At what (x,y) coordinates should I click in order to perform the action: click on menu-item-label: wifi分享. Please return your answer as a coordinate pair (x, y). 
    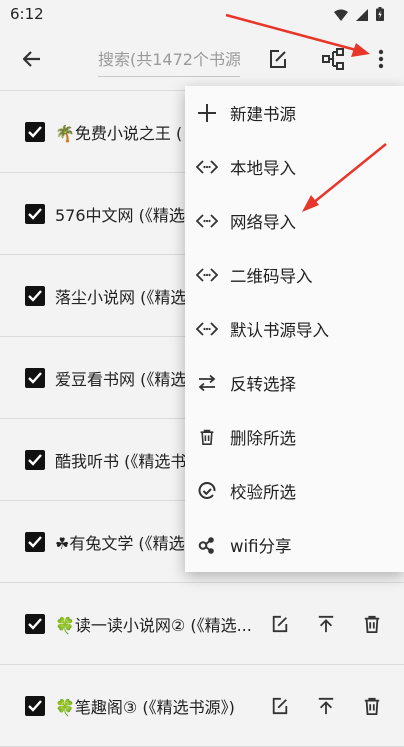
    Looking at the image, I should click on (261, 546).